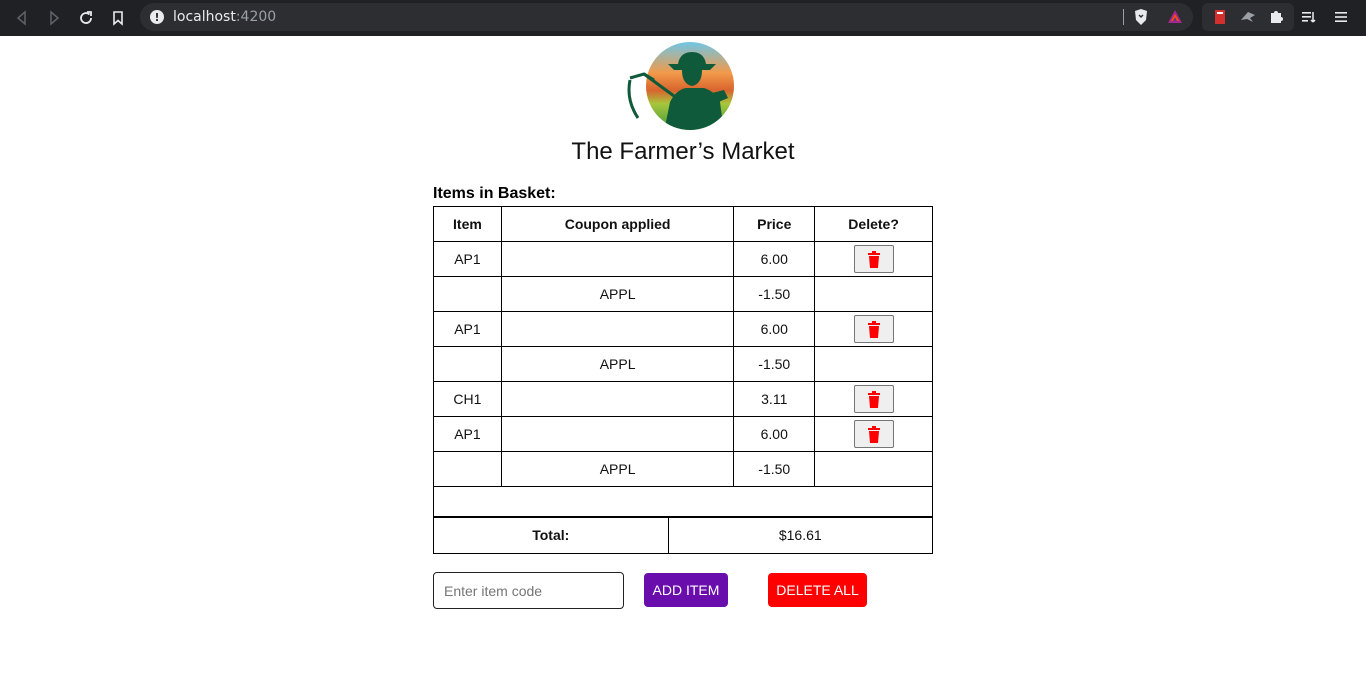 This screenshot has height=691, width=1366. Describe the element at coordinates (1276, 17) in the screenshot. I see `puzzle-extensions-icon` at that location.